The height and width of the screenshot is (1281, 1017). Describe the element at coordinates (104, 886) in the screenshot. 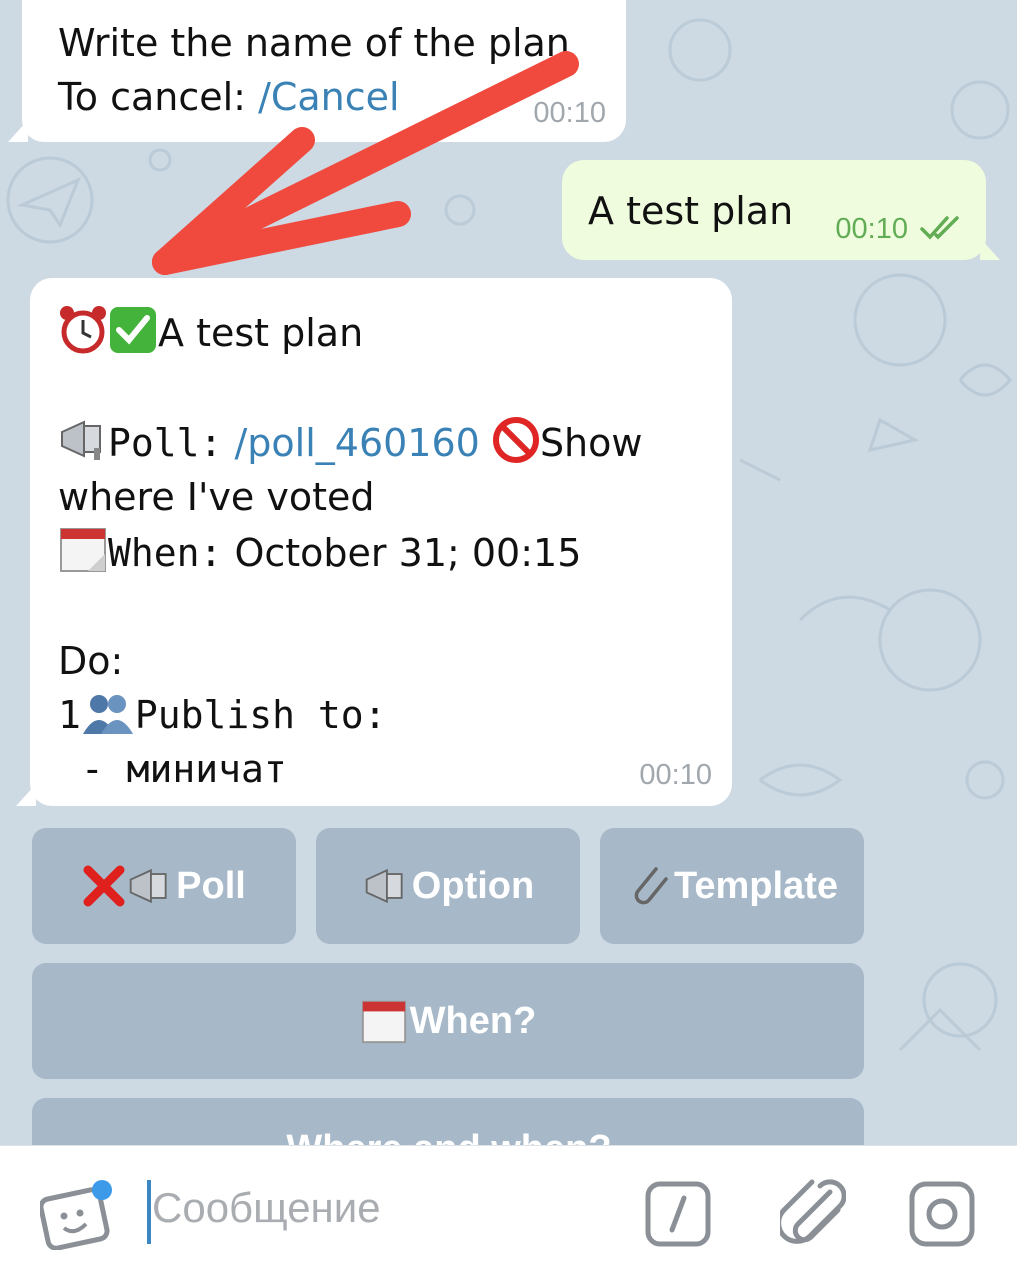

I see `cross-mark-icon` at that location.